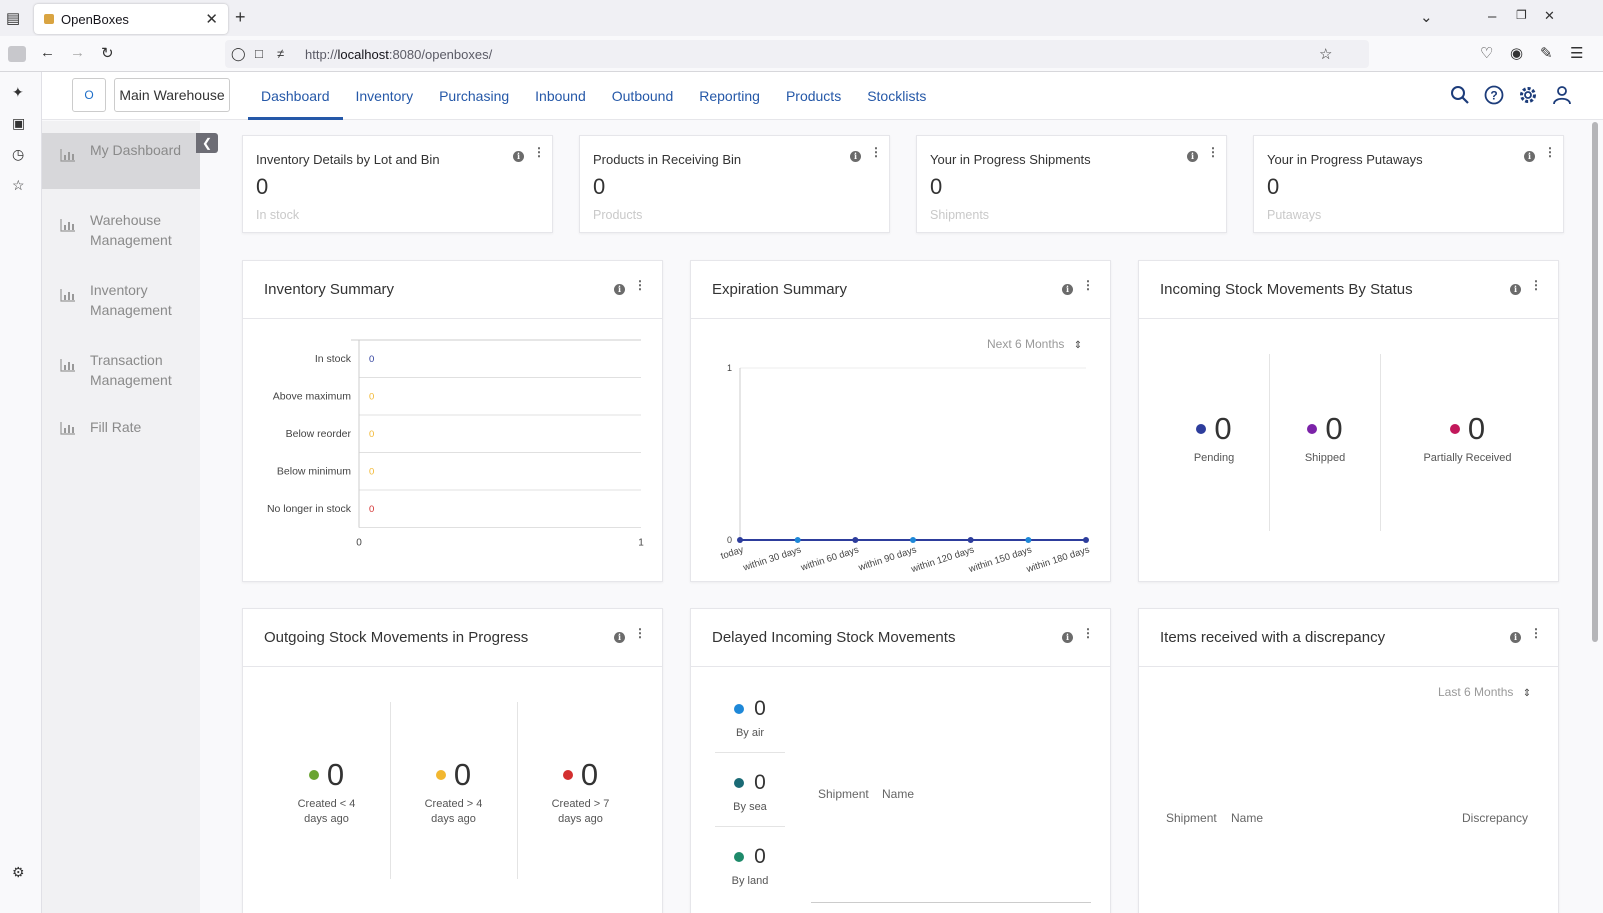  Describe the element at coordinates (295, 96) in the screenshot. I see `nav-dashboard: Dashboard` at that location.